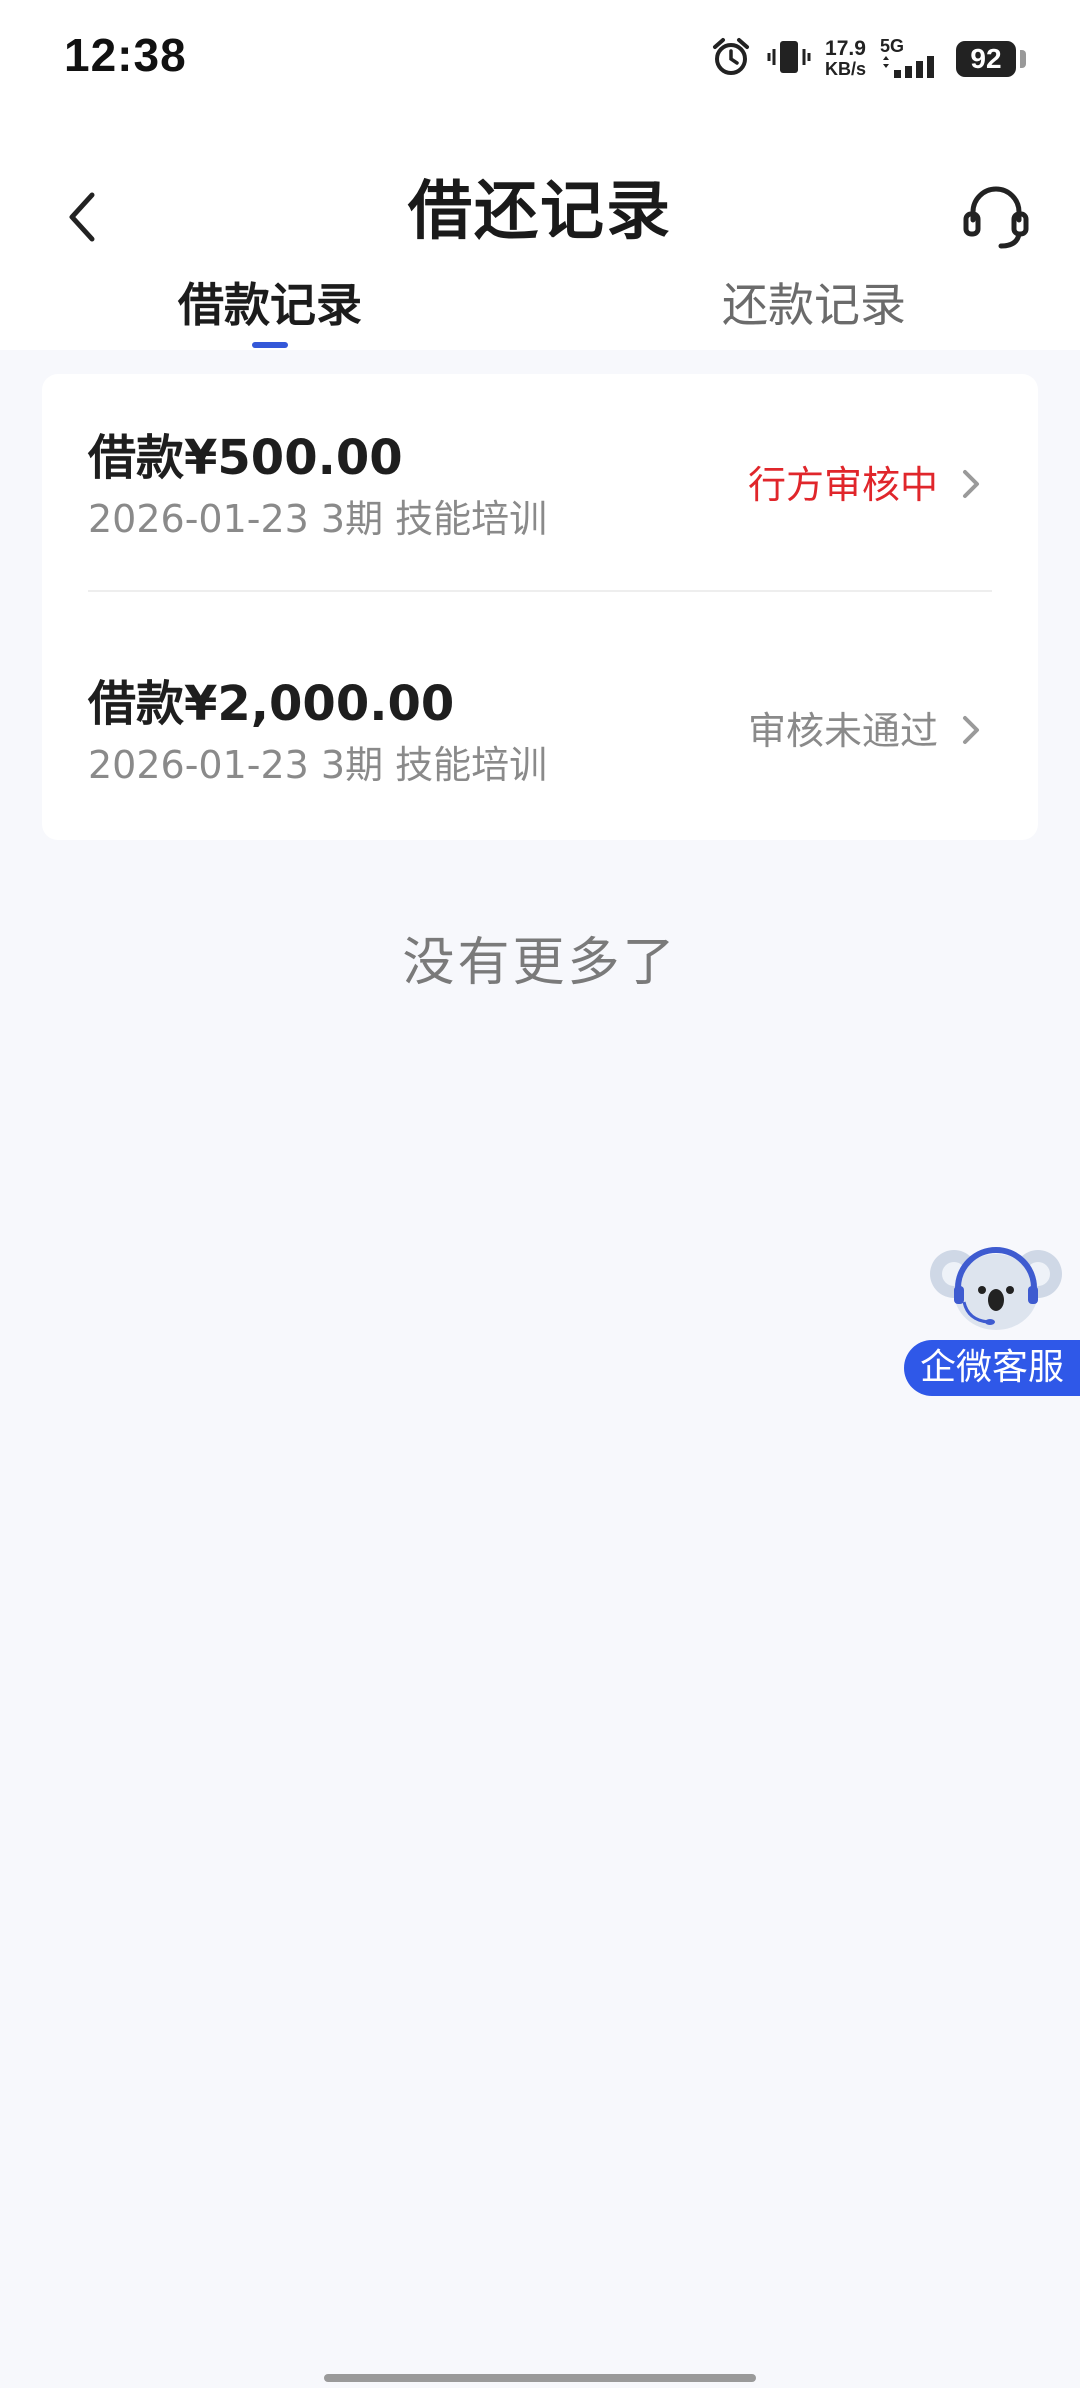 This screenshot has height=2388, width=1080. I want to click on header: 借还记录 借款记录 还款记录, so click(540, 235).